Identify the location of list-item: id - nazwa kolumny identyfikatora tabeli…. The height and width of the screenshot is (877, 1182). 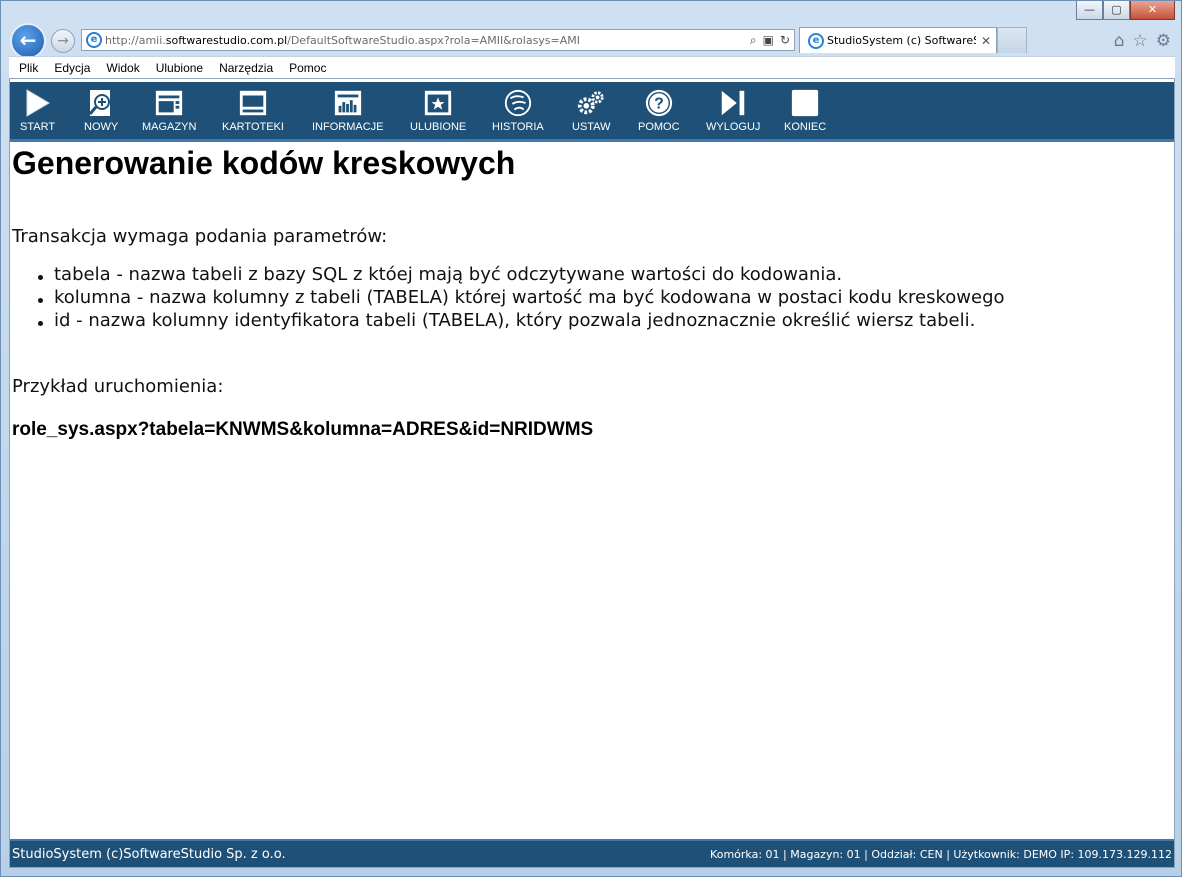
(605, 320).